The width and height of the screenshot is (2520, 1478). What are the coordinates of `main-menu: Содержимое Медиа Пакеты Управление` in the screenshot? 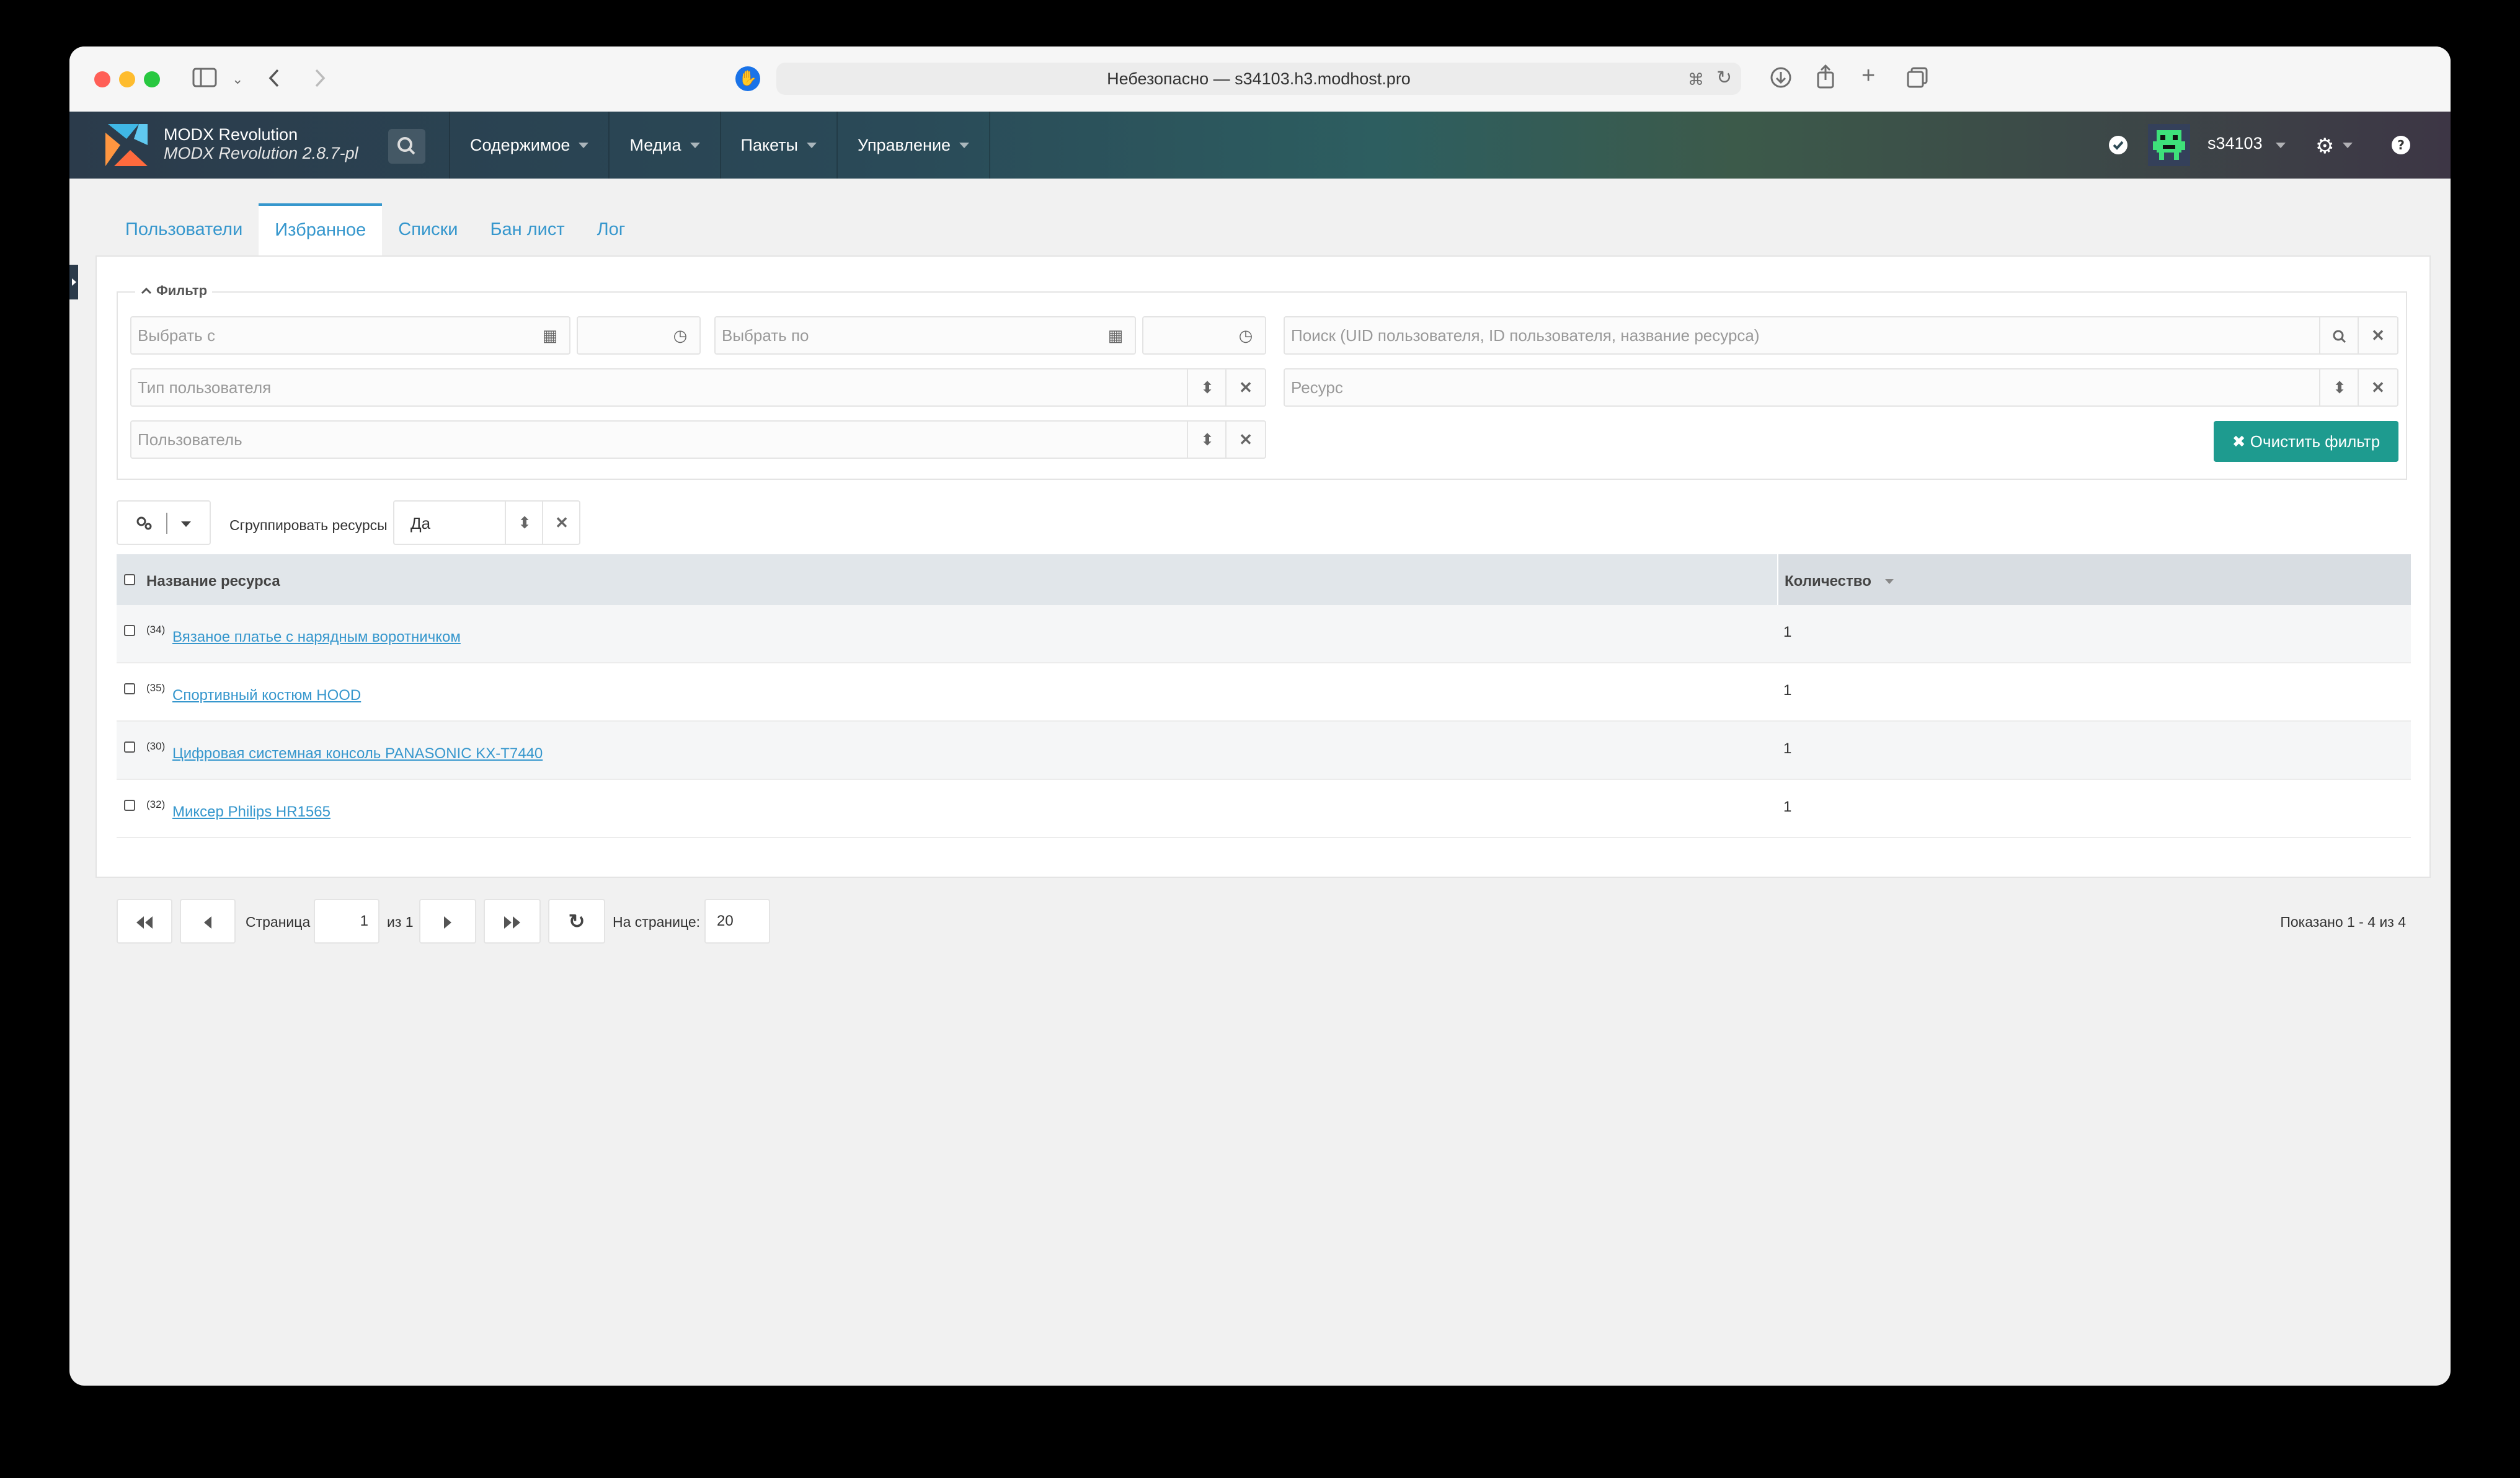 It's located at (720, 146).